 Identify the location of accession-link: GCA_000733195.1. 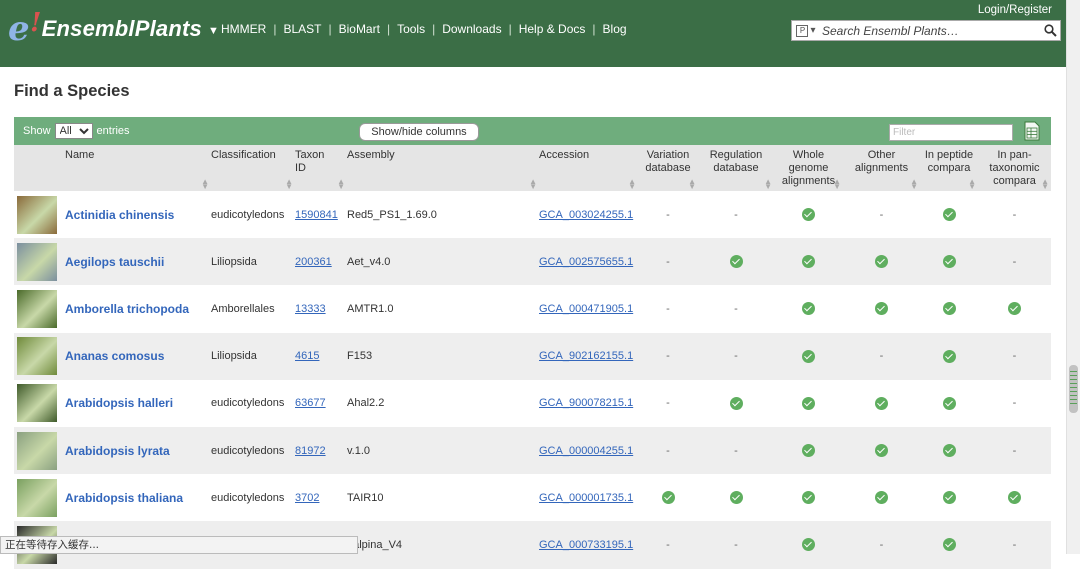
(586, 545).